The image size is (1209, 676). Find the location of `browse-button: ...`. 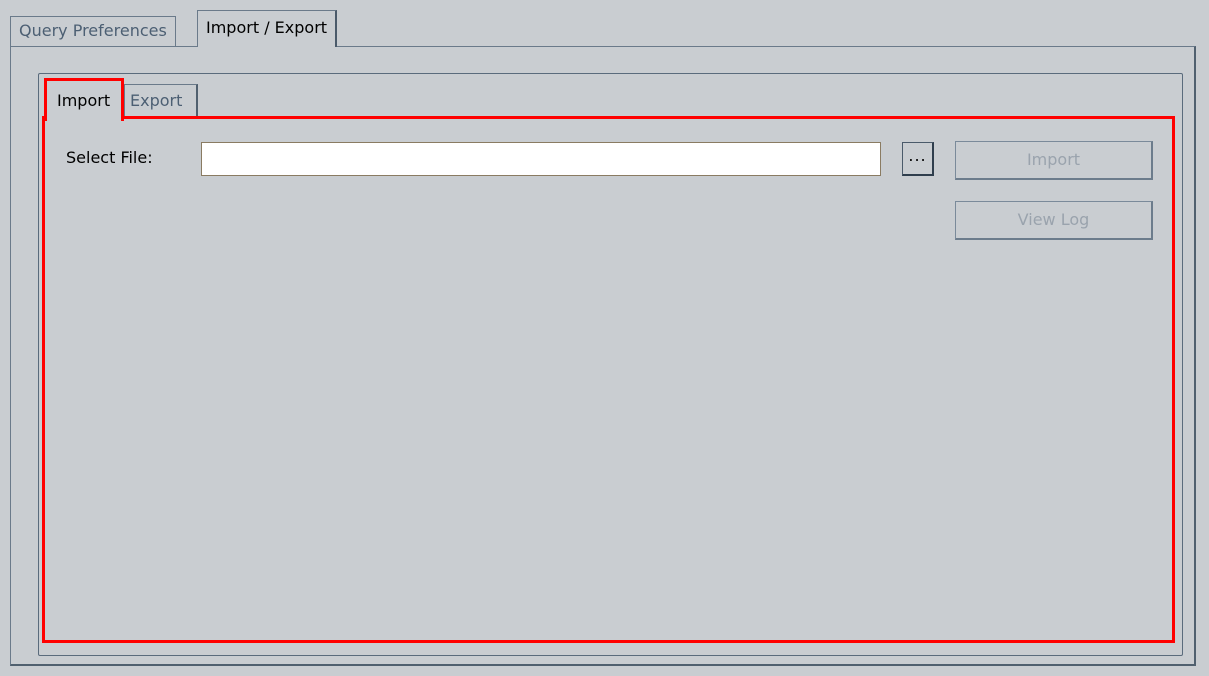

browse-button: ... is located at coordinates (918, 159).